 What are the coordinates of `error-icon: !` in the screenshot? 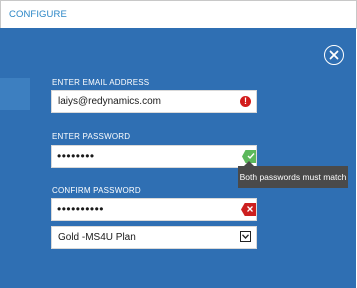 It's located at (245, 101).